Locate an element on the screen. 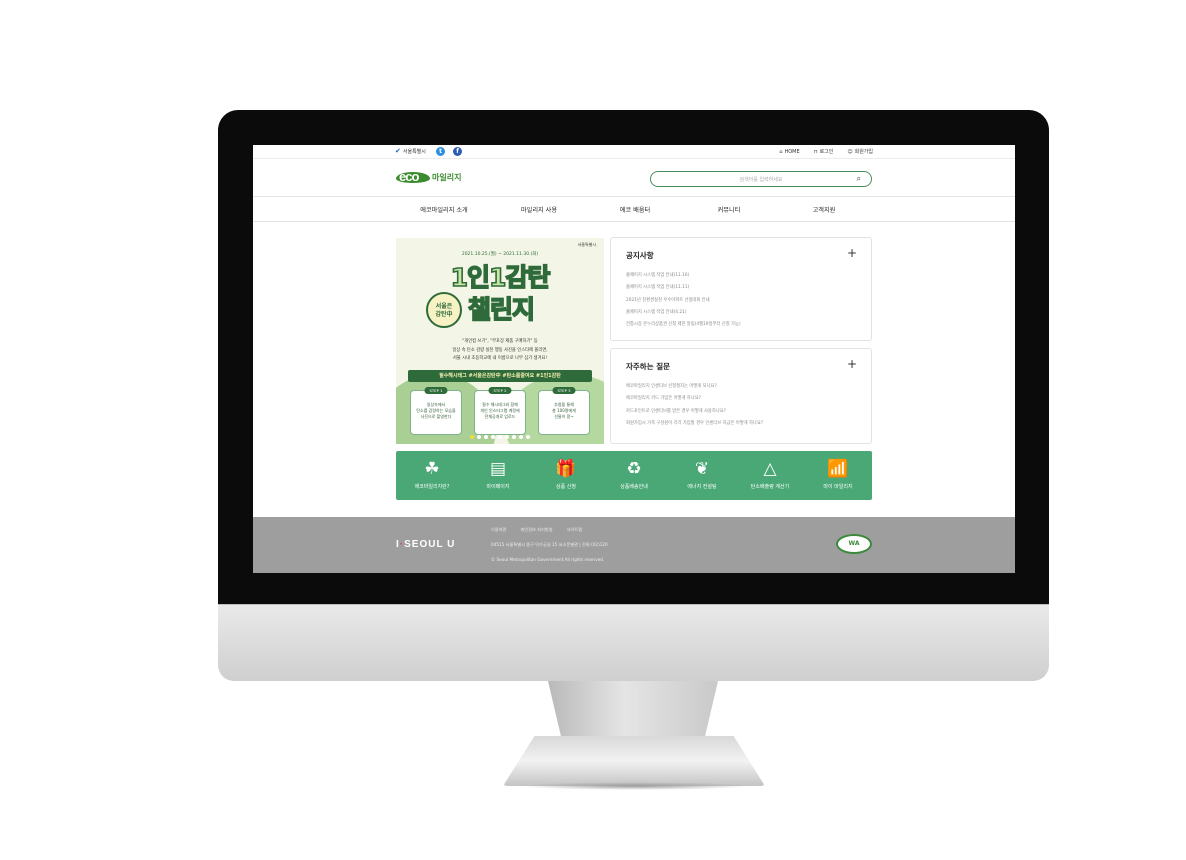 This screenshot has width=1186, height=860. notice-item: 전통시장 온누리상품권 신청 제한 알림(4월19일부터 신청 가능) is located at coordinates (683, 325).